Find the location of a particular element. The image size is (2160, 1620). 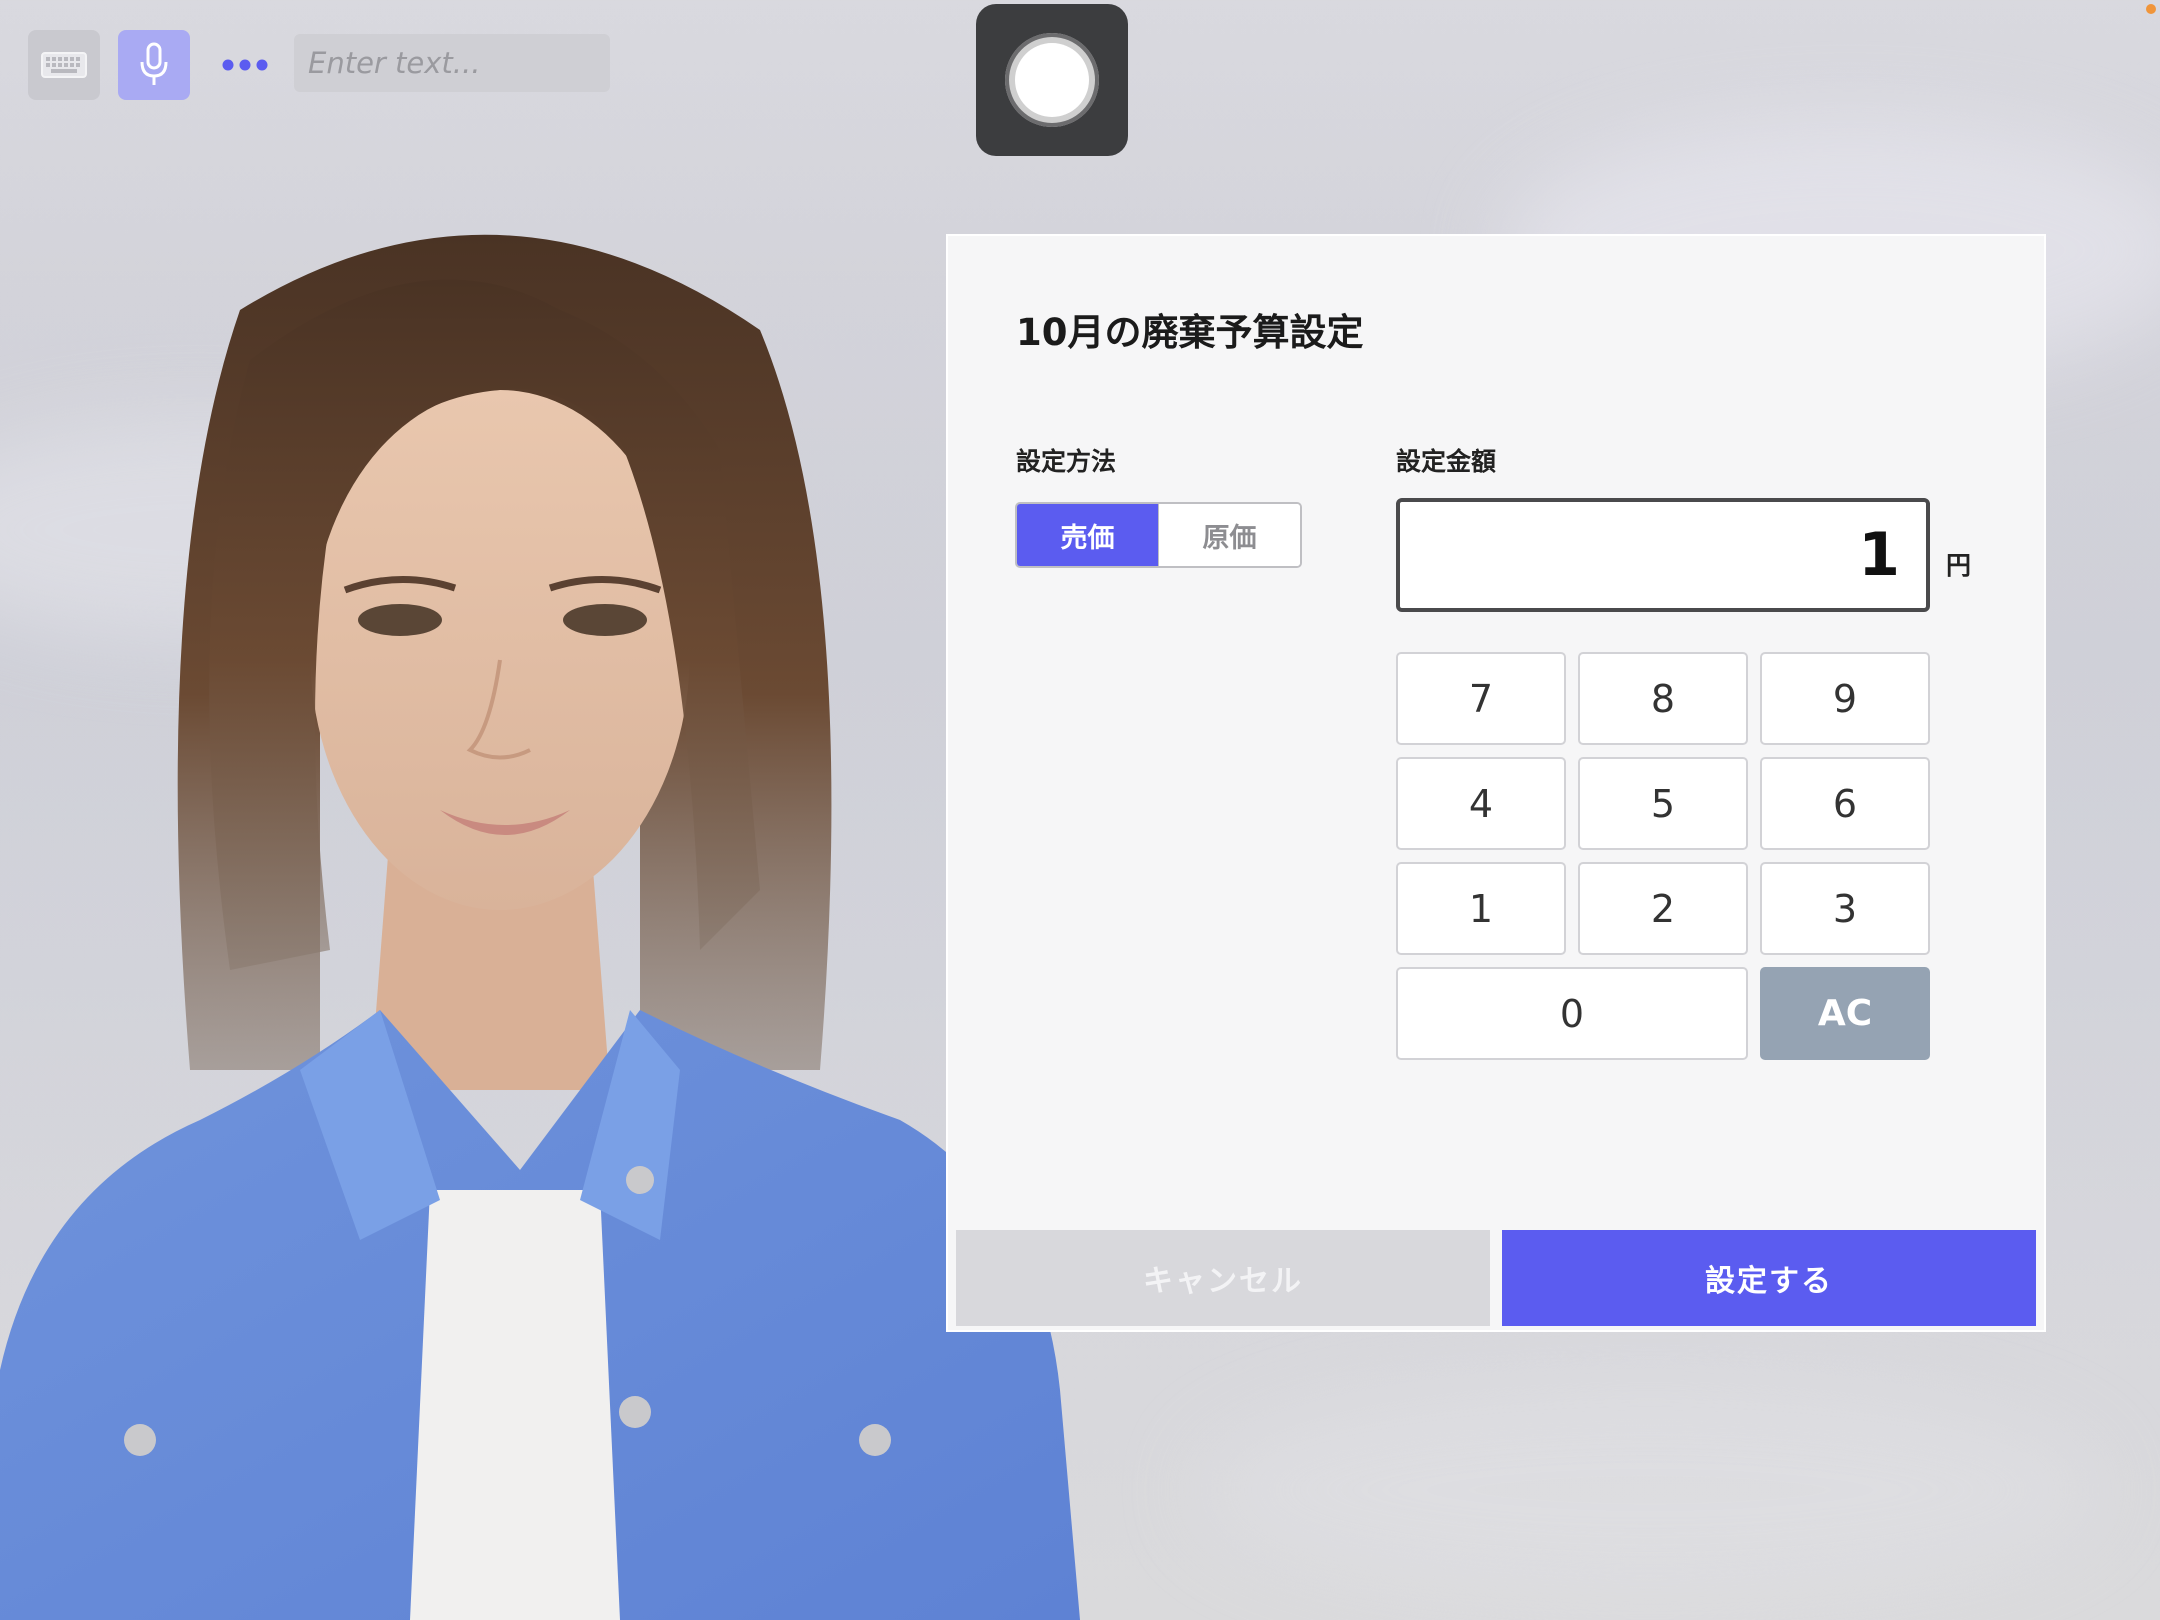

record-icon is located at coordinates (1052, 80).